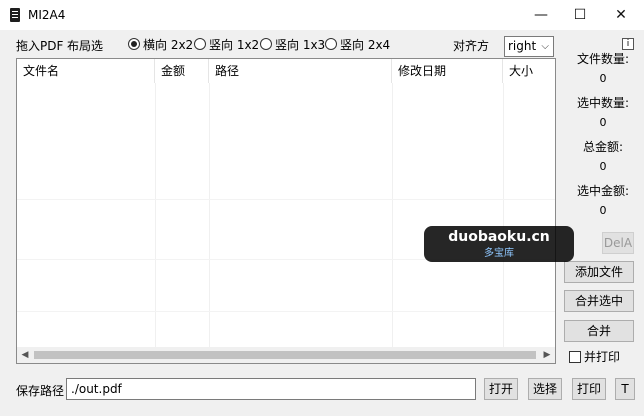 This screenshot has width=644, height=416. Describe the element at coordinates (300, 71) in the screenshot. I see `column-header-path: 路径` at that location.